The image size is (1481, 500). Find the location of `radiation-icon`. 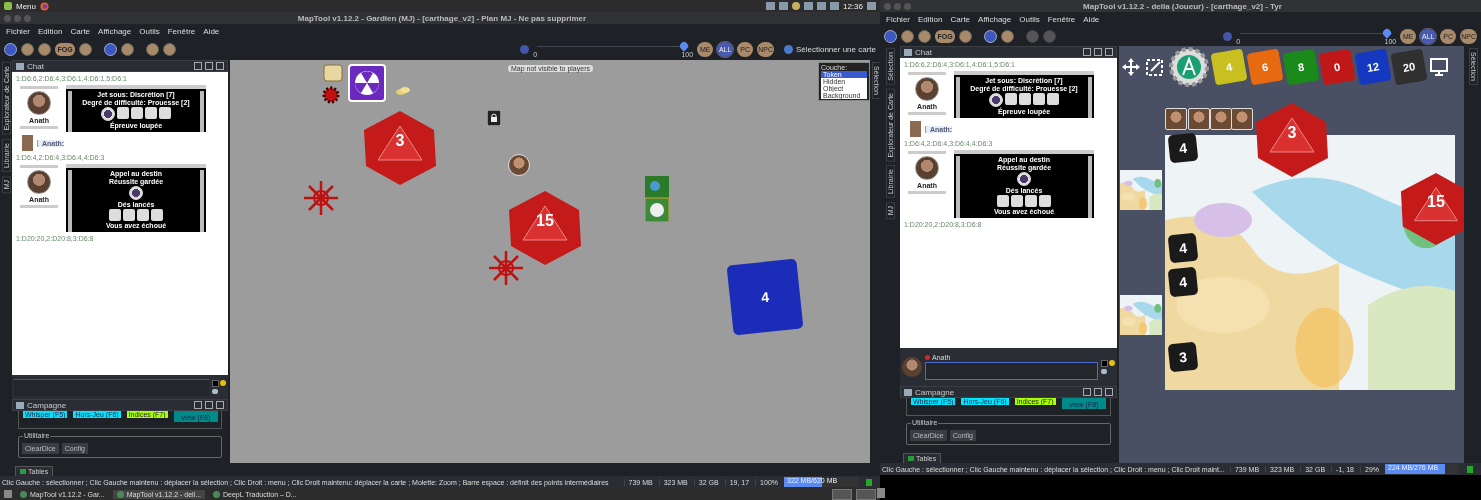

radiation-icon is located at coordinates (367, 83).